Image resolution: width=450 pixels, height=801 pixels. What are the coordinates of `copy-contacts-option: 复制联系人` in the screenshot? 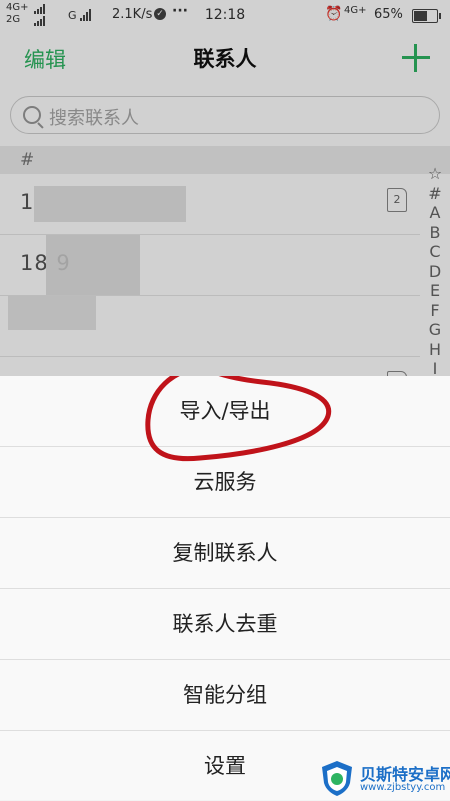 It's located at (225, 552).